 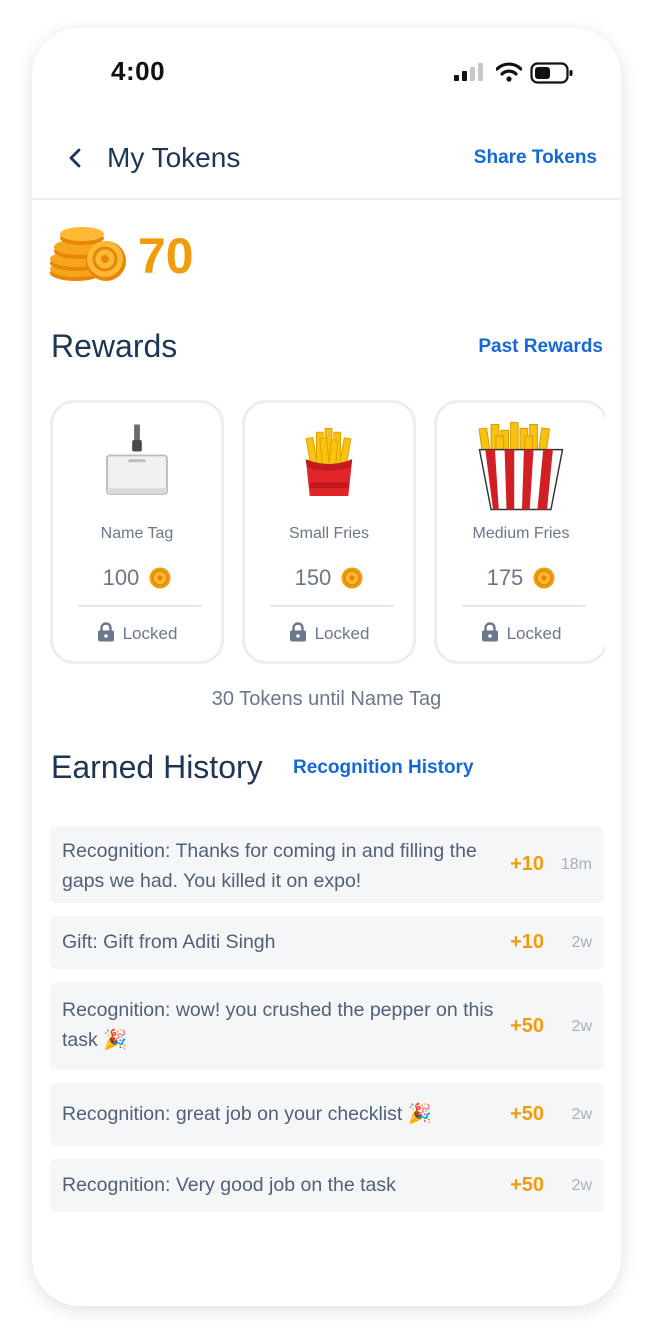 I want to click on reward-cost-value: 175, so click(x=505, y=578).